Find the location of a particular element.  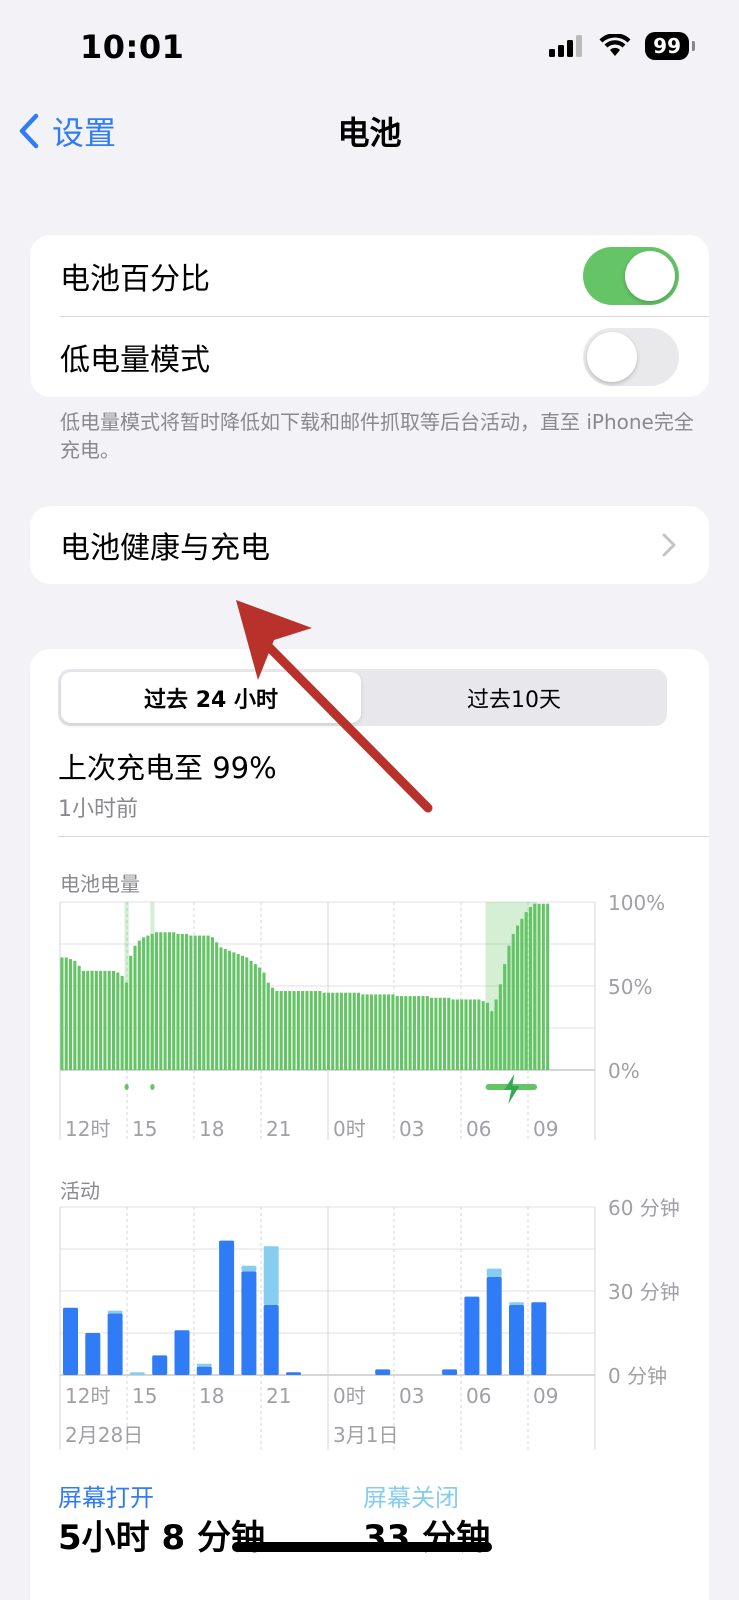

battery-options-group: 电池百分比 低电量模式 is located at coordinates (369, 316).